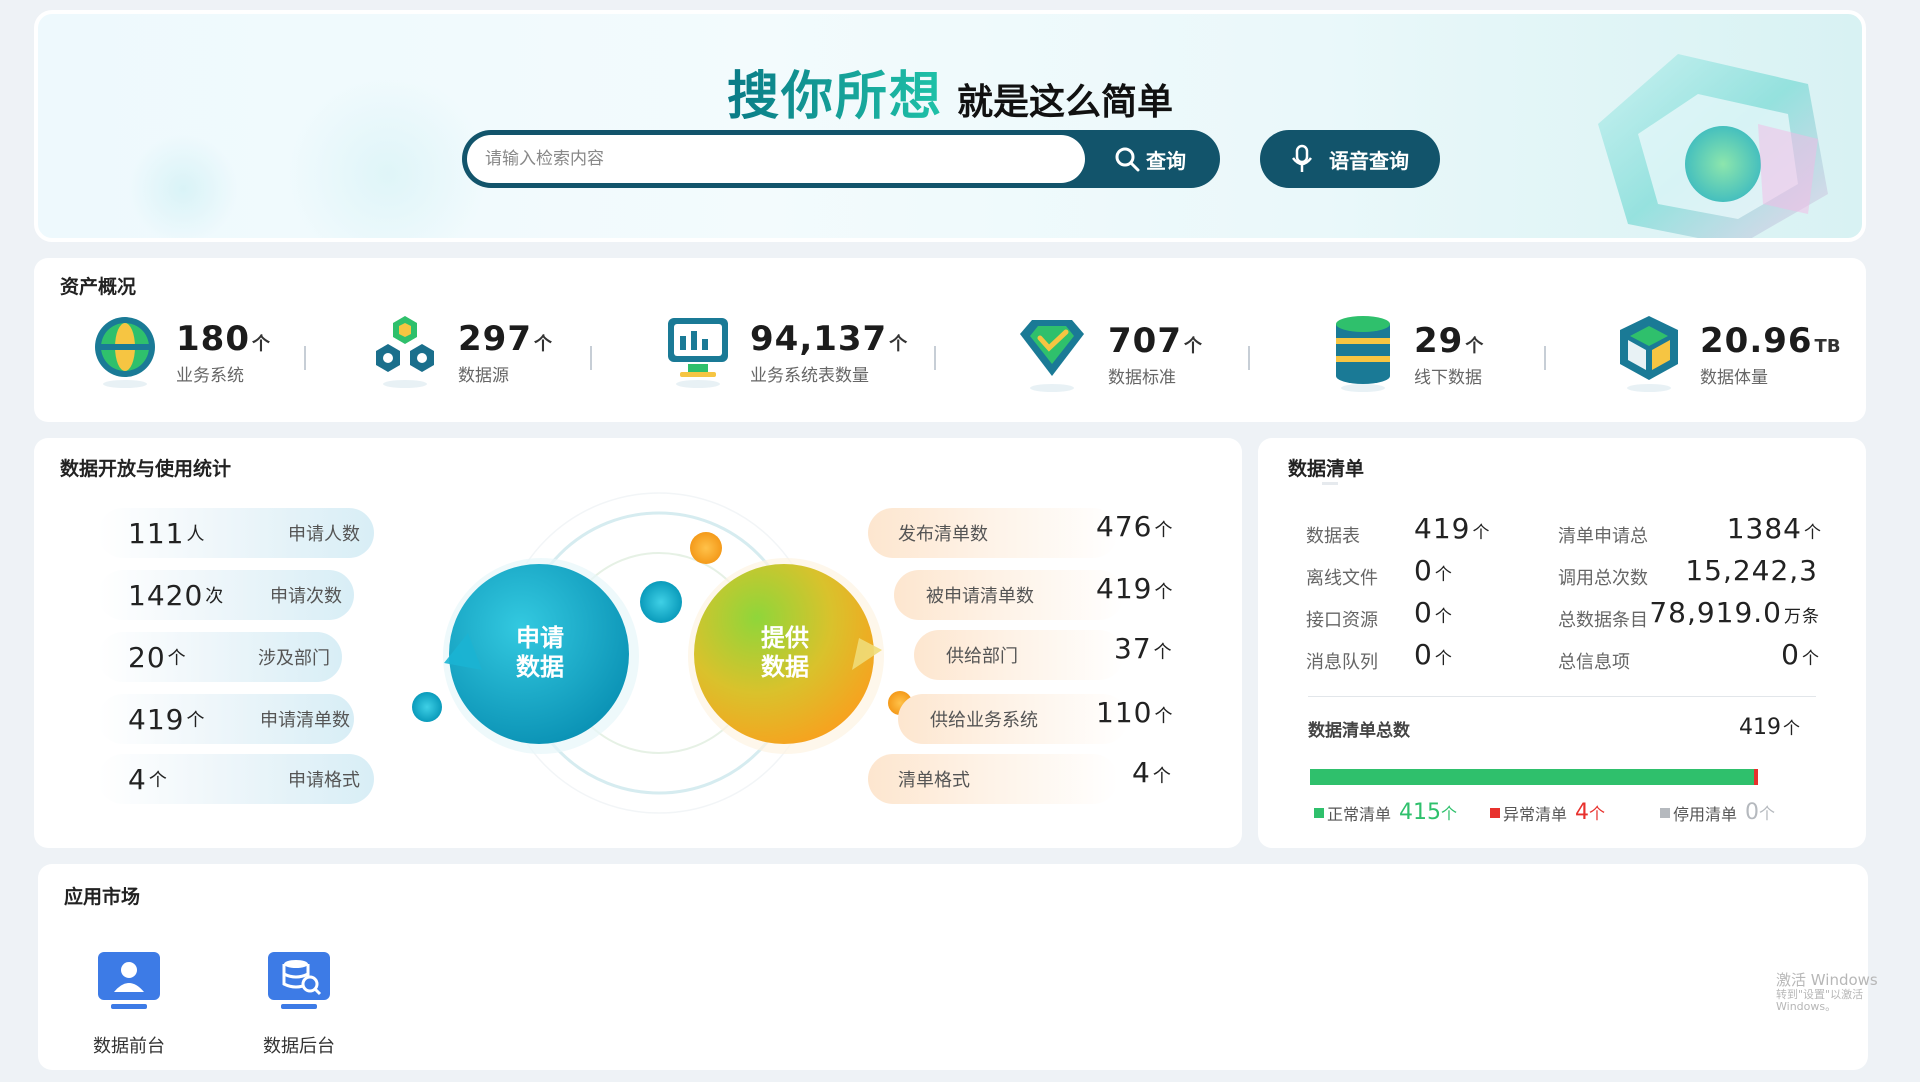 The height and width of the screenshot is (1082, 1920). What do you see at coordinates (1428, 812) in the screenshot?
I see `legend-value: 415个` at bounding box center [1428, 812].